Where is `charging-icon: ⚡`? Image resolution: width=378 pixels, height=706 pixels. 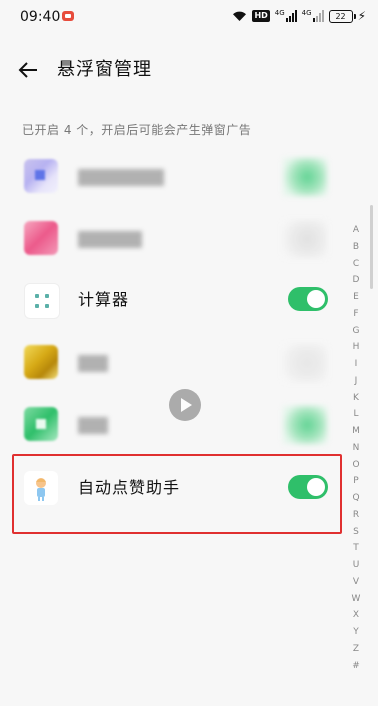 charging-icon: ⚡ is located at coordinates (361, 16).